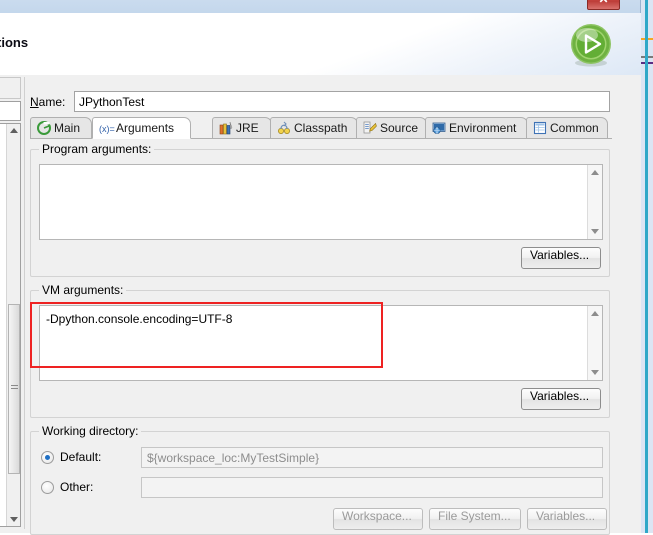  What do you see at coordinates (77, 487) in the screenshot?
I see `other-radio-label: Other:` at bounding box center [77, 487].